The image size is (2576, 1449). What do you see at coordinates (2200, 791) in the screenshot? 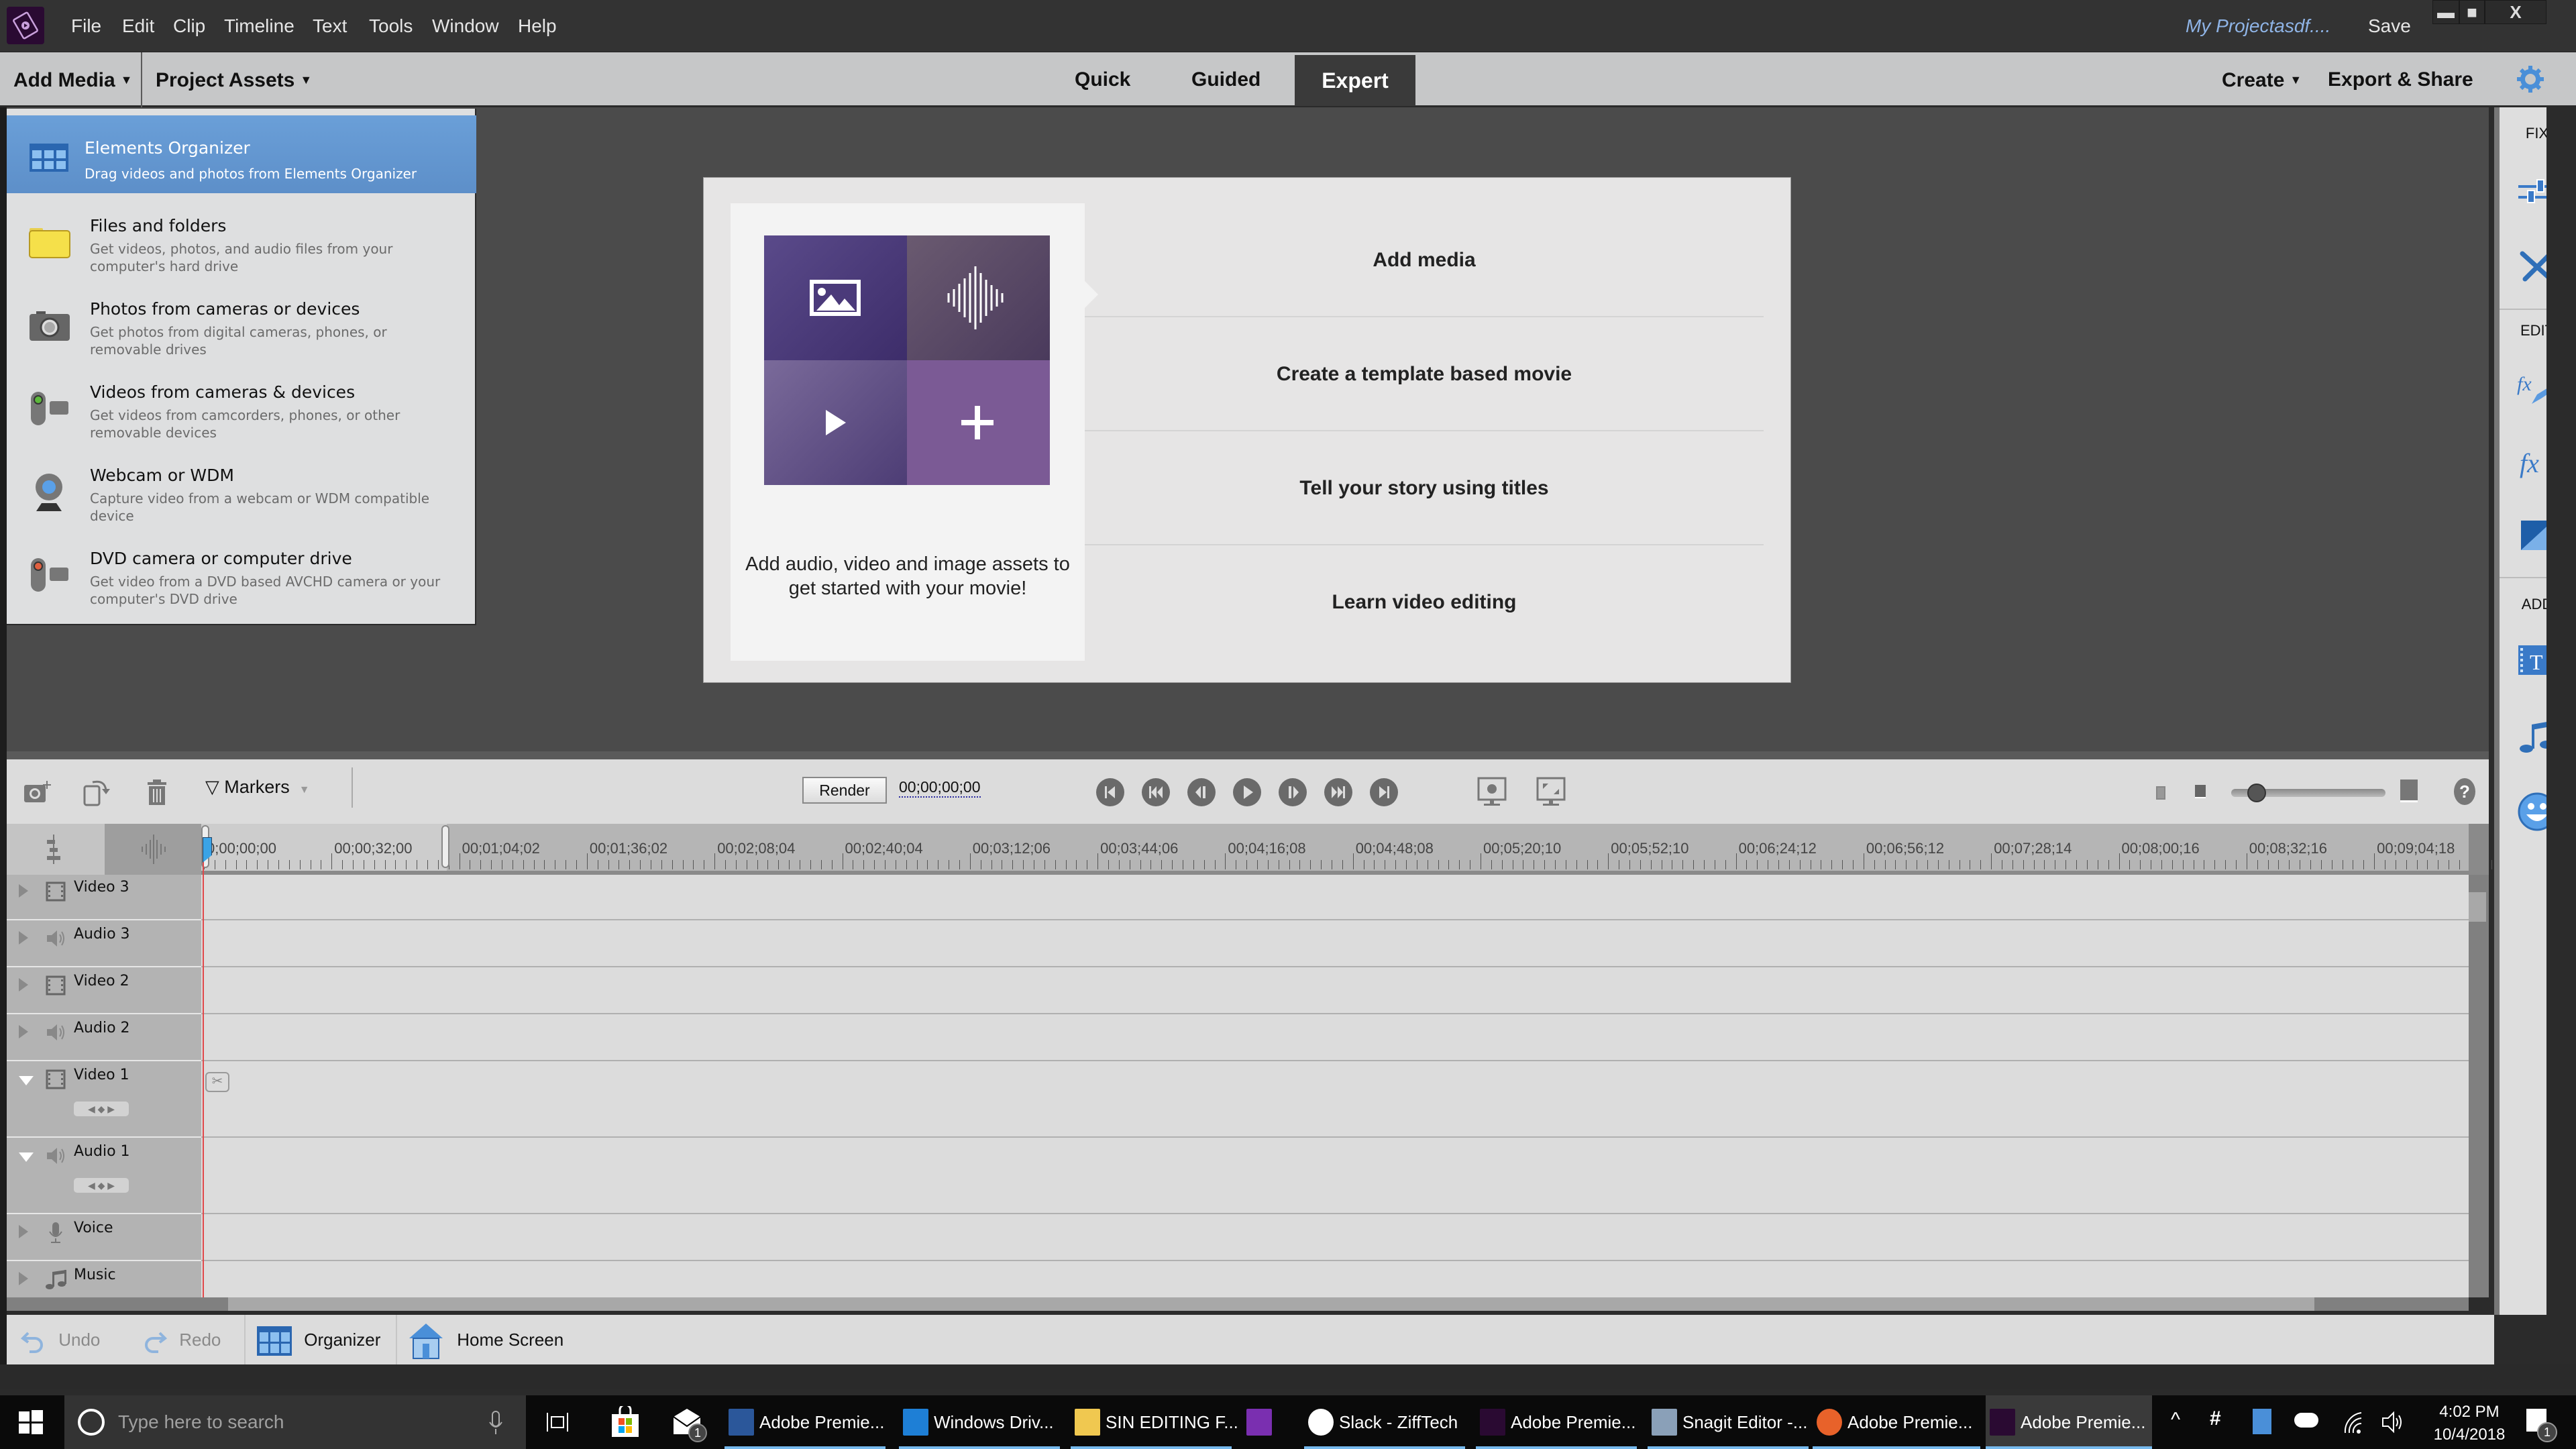
I see `zoom-out-icon` at bounding box center [2200, 791].